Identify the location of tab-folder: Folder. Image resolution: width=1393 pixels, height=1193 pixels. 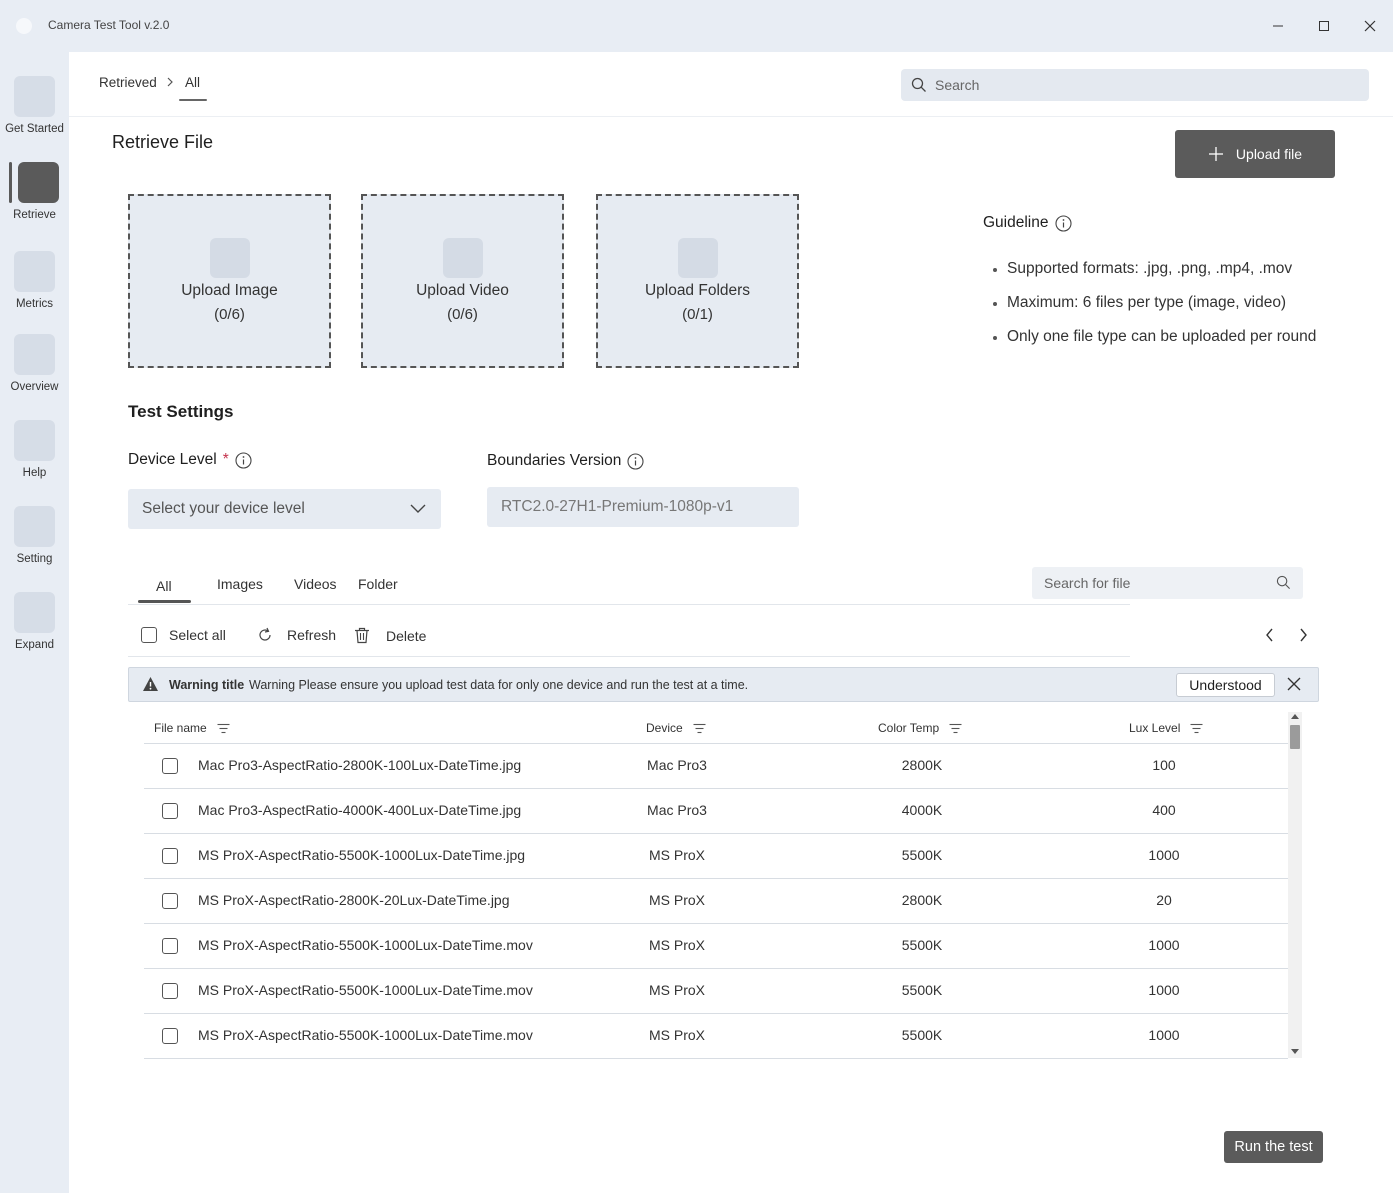
(378, 584).